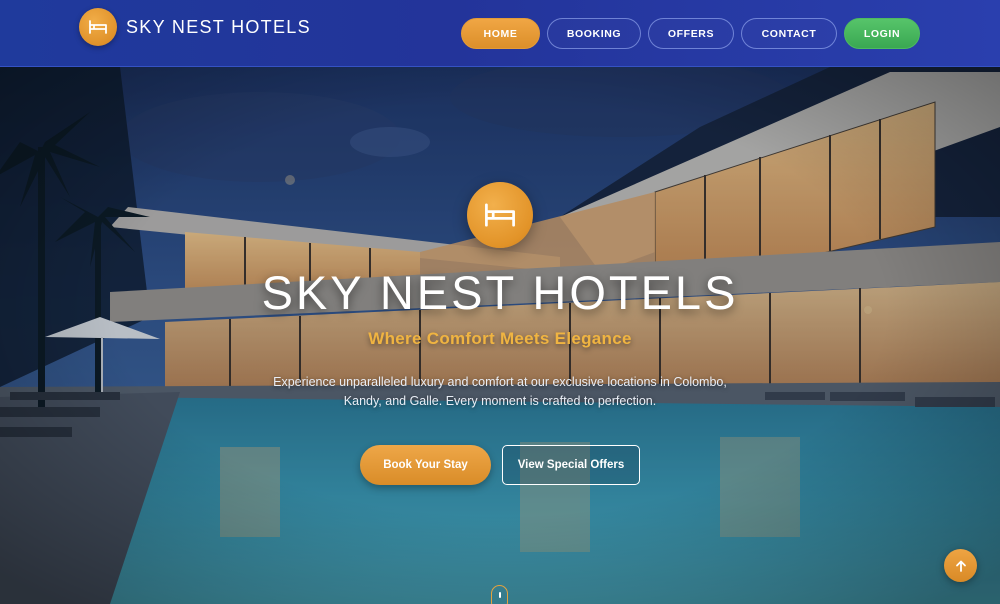  I want to click on hero-title: SKY NEST HOTELS, so click(500, 292).